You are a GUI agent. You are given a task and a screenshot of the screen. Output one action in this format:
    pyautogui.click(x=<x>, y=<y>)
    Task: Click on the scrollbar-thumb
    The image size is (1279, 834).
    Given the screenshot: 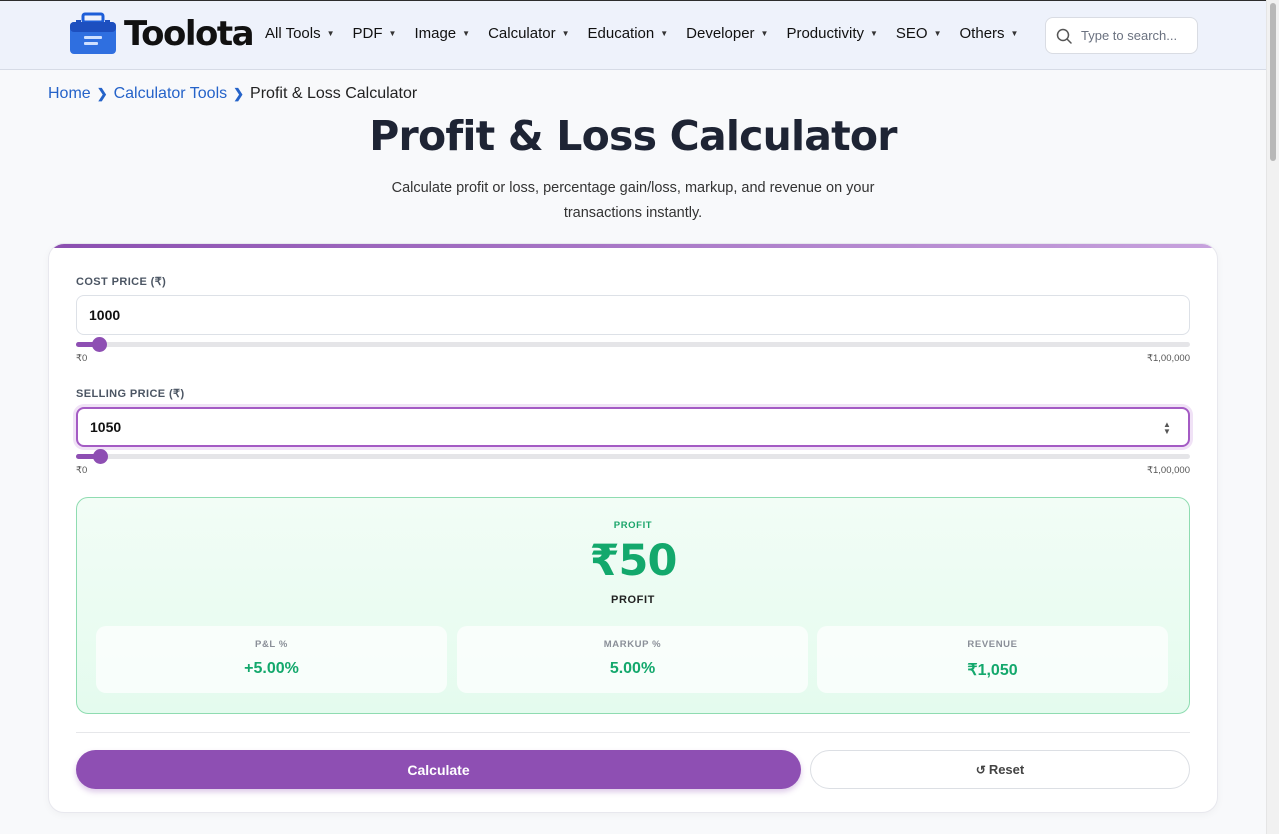 What is the action you would take?
    pyautogui.click(x=1273, y=82)
    